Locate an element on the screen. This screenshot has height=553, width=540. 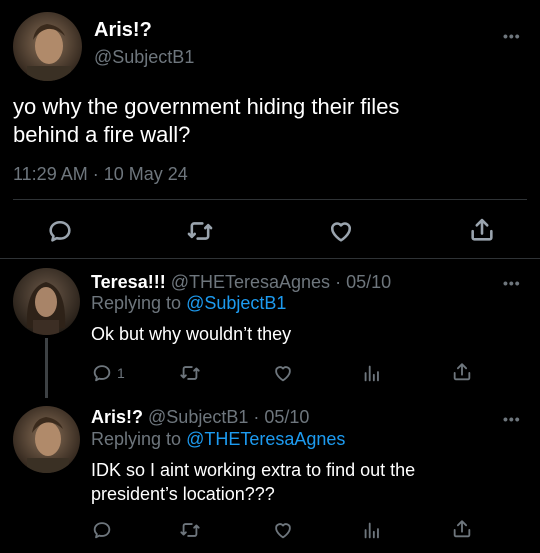
display-name: Teresa!!! is located at coordinates (128, 282).